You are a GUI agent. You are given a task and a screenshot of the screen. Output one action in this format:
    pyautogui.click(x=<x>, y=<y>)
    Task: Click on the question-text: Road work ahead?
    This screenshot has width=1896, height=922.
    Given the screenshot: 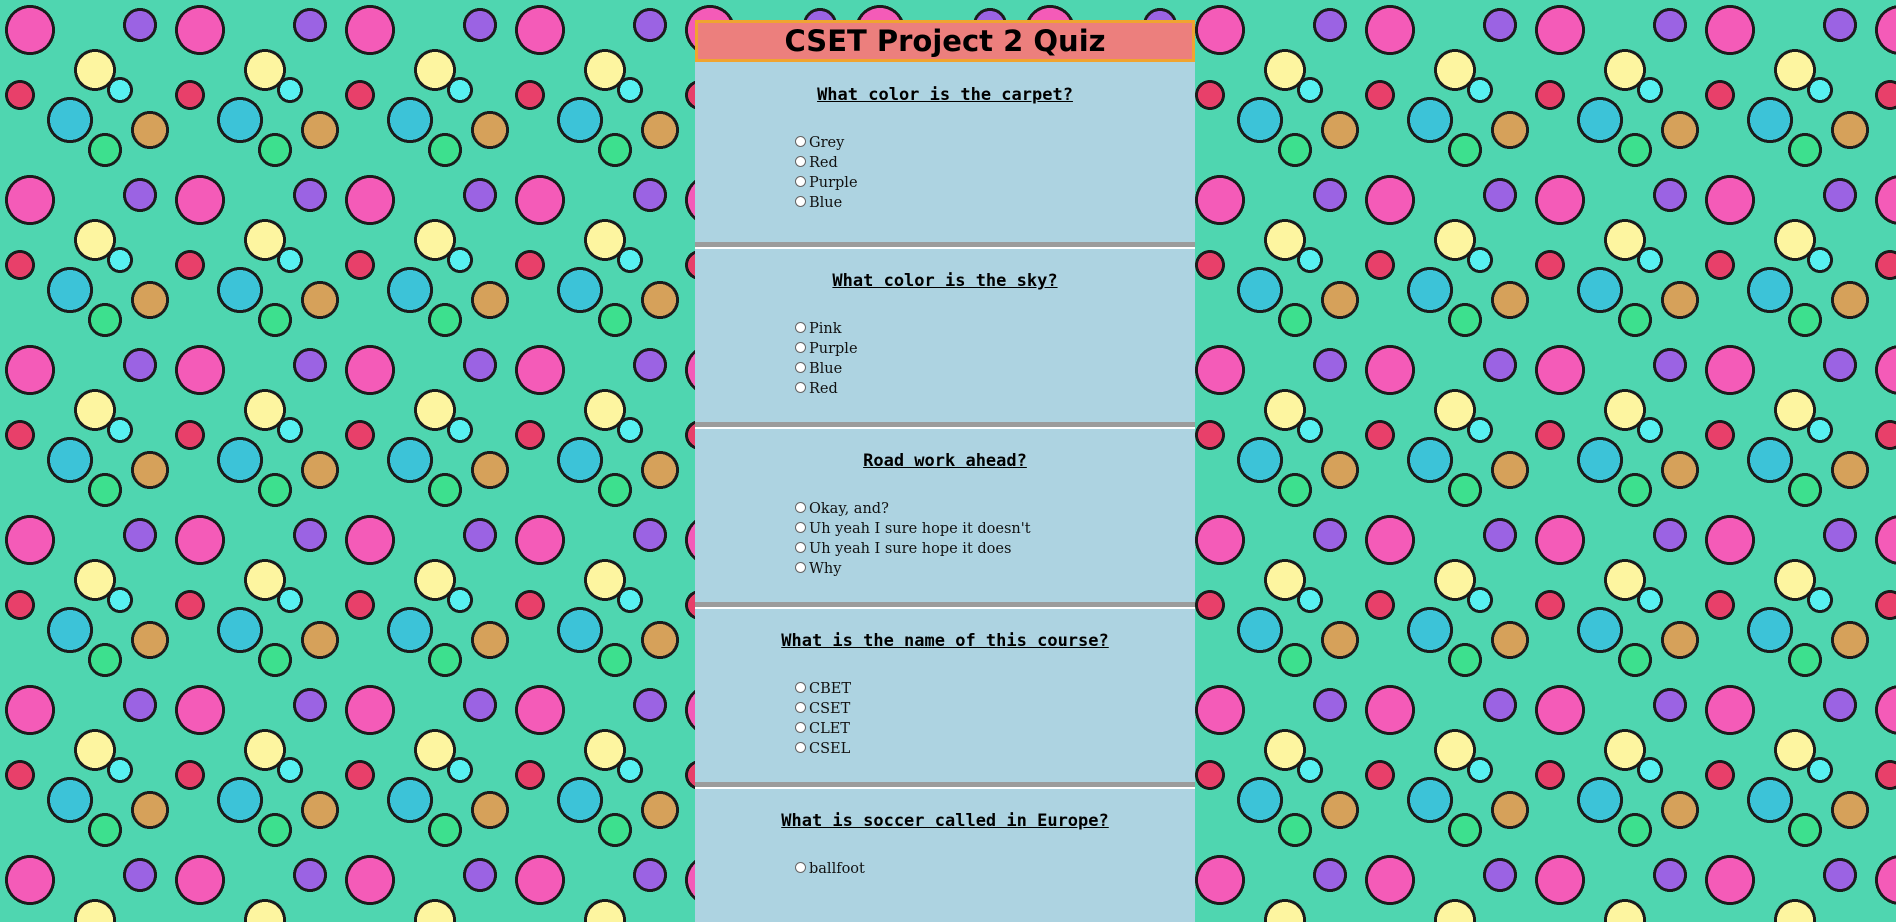 What is the action you would take?
    pyautogui.click(x=945, y=461)
    